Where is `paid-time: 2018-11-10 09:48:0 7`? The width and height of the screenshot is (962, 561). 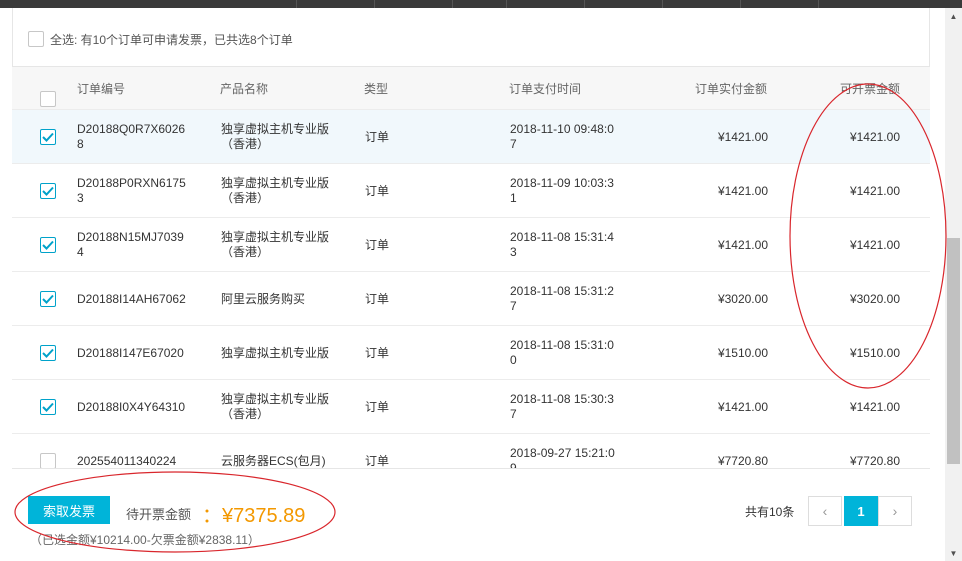 paid-time: 2018-11-10 09:48:0 7 is located at coordinates (562, 136).